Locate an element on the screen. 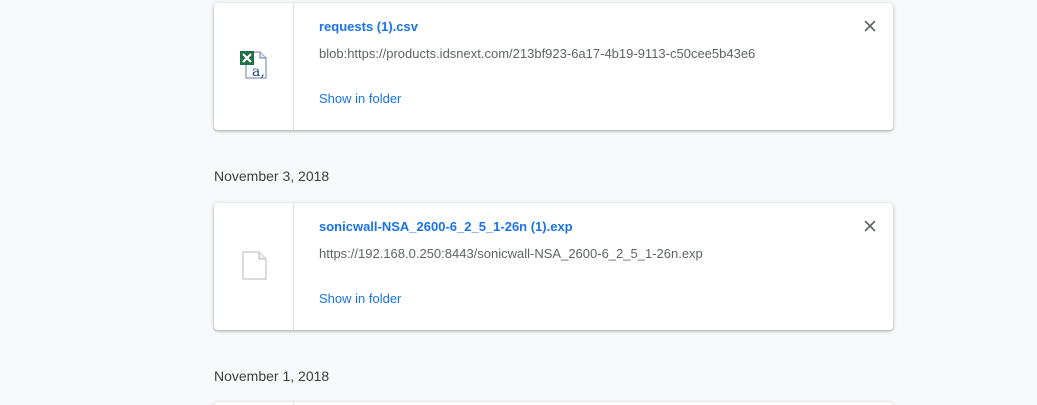 The height and width of the screenshot is (405, 1037). file-icon-column: a, is located at coordinates (254, 66).